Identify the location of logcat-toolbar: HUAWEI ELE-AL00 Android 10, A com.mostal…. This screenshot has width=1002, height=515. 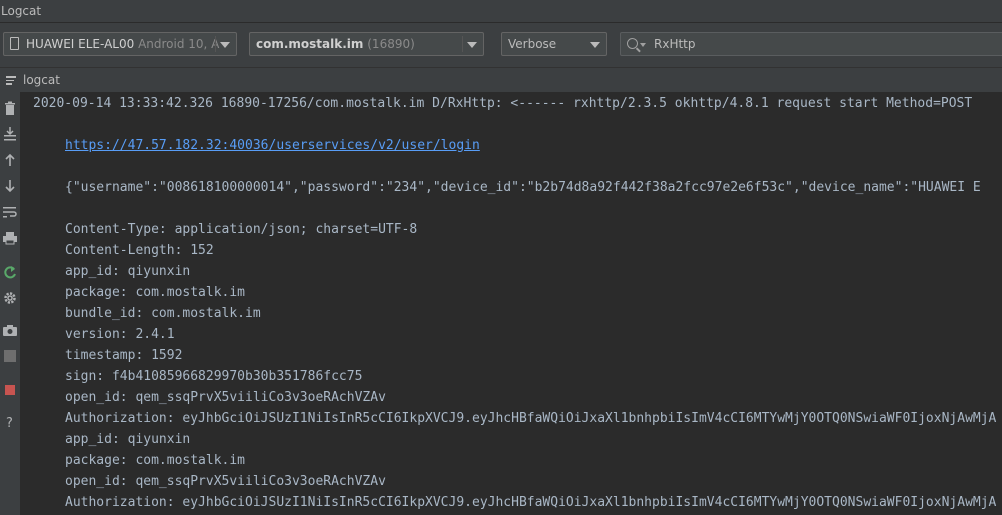
(501, 45).